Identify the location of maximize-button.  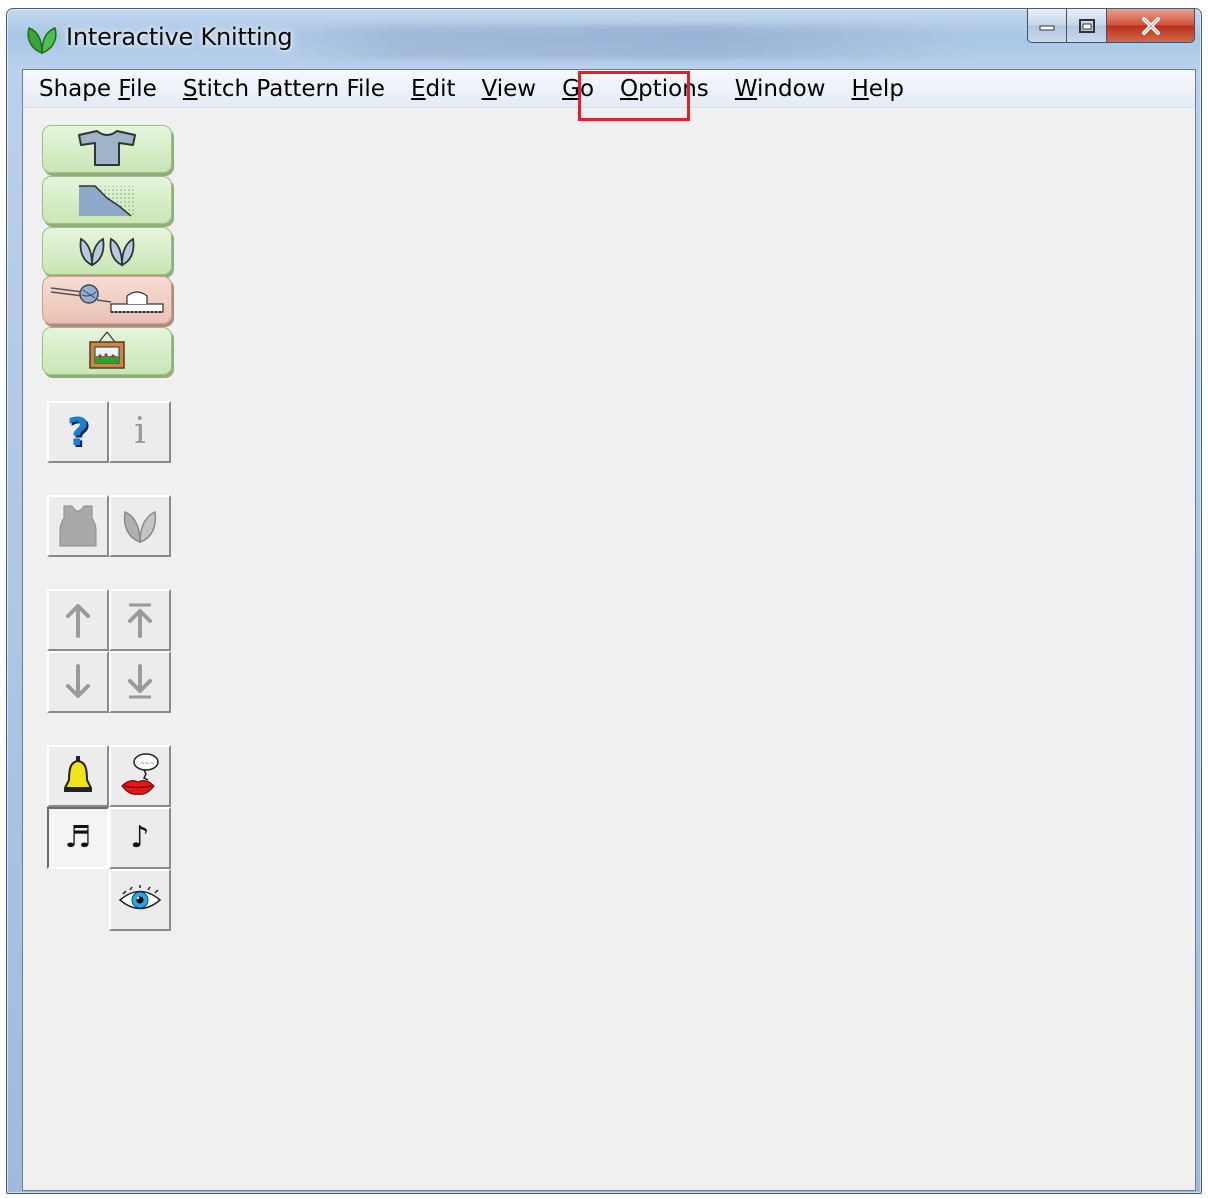
(1087, 26).